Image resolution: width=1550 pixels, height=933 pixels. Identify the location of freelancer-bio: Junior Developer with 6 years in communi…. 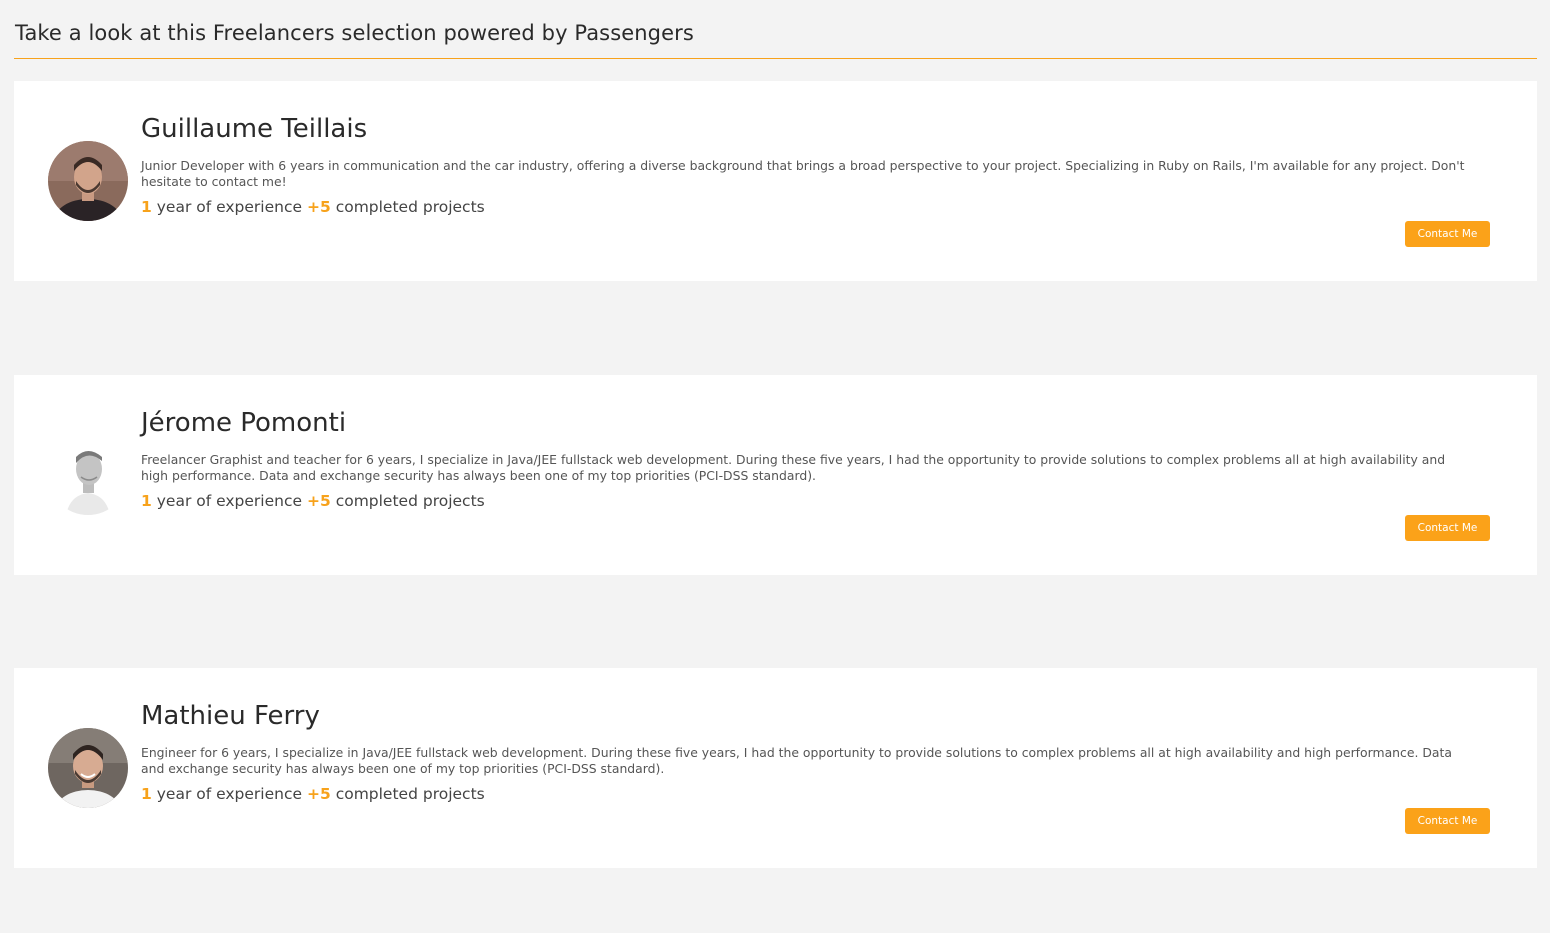
(803, 173).